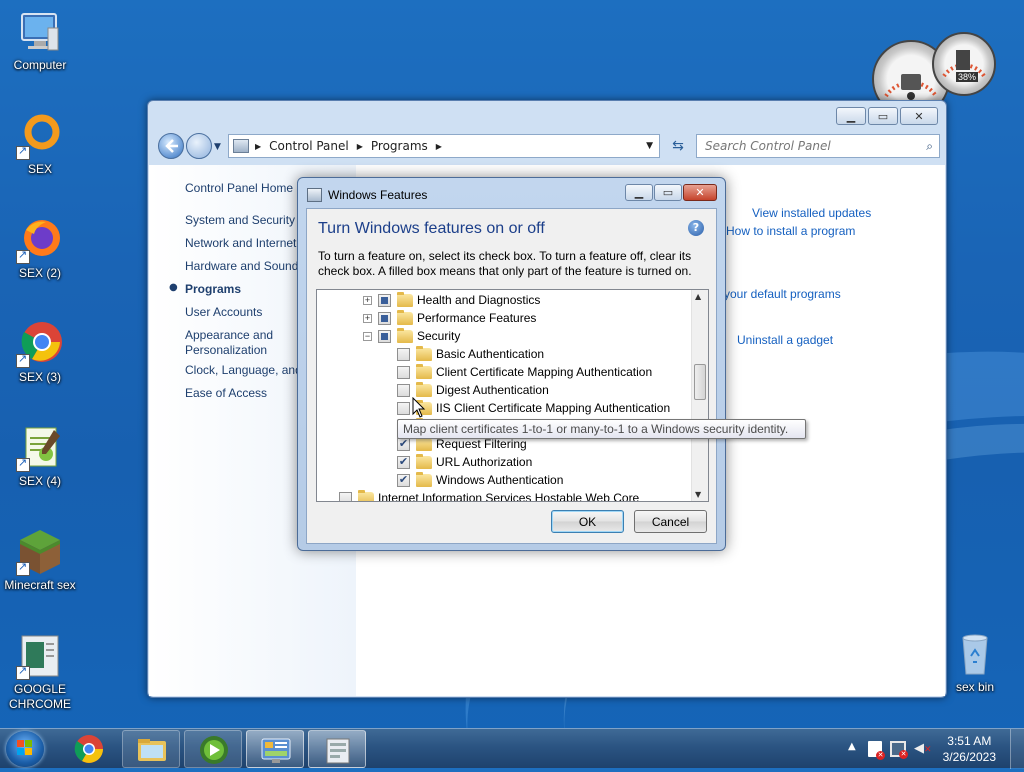  I want to click on sidebar-item-ease-of-access: Ease of Access, so click(226, 393).